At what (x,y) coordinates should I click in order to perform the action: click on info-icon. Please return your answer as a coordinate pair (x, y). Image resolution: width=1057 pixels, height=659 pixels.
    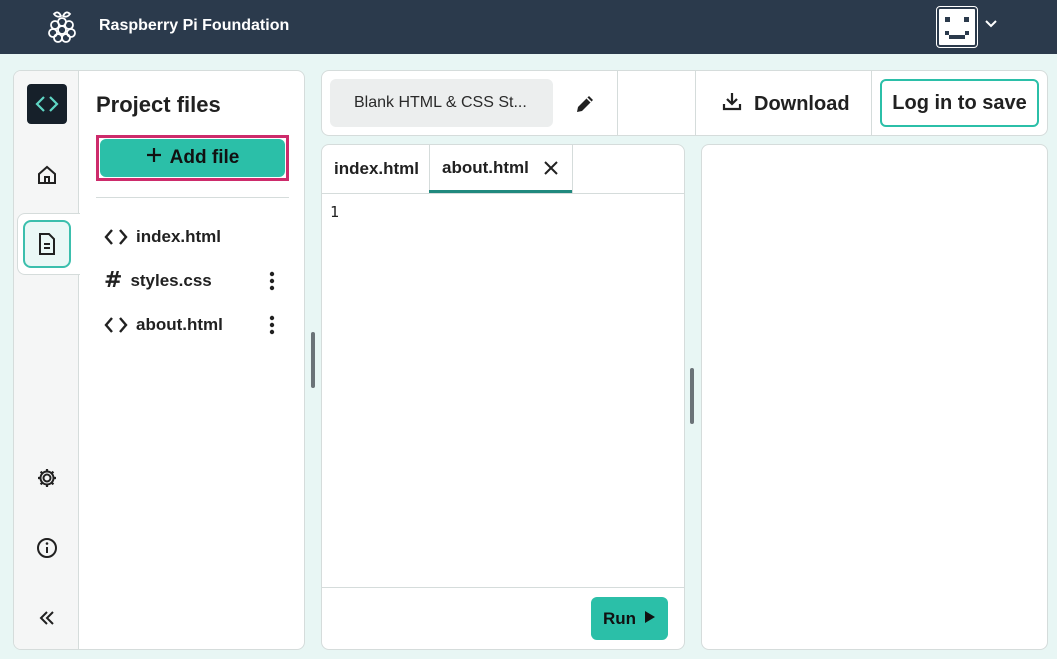
    Looking at the image, I should click on (47, 548).